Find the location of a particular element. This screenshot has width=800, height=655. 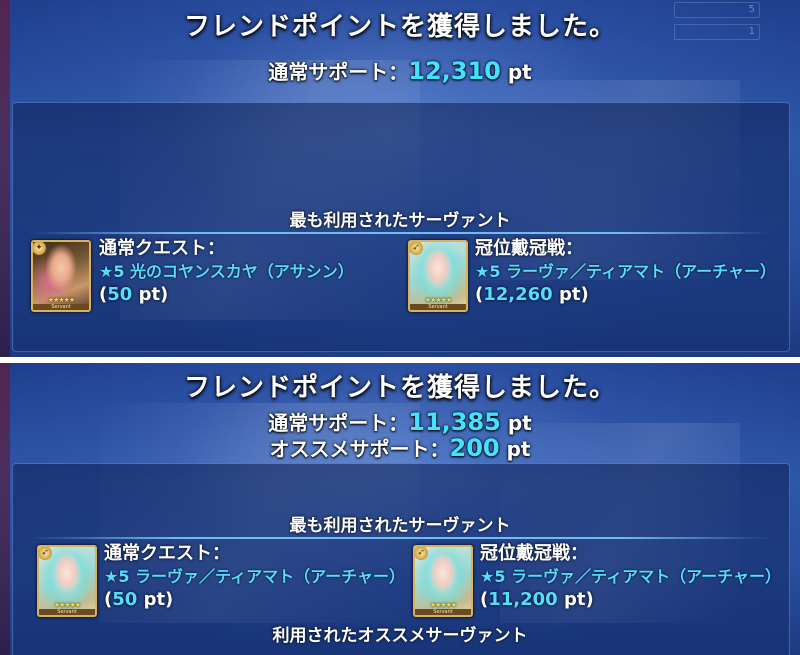

servant-name: ★5 光のコヤンスカヤ（アサシン） is located at coordinates (226, 271).